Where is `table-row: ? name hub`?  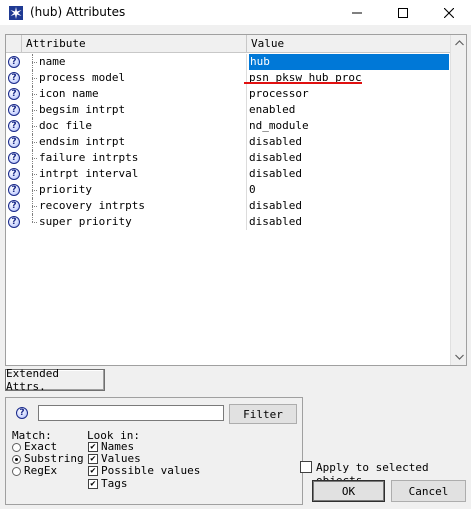 table-row: ? name hub is located at coordinates (229, 62).